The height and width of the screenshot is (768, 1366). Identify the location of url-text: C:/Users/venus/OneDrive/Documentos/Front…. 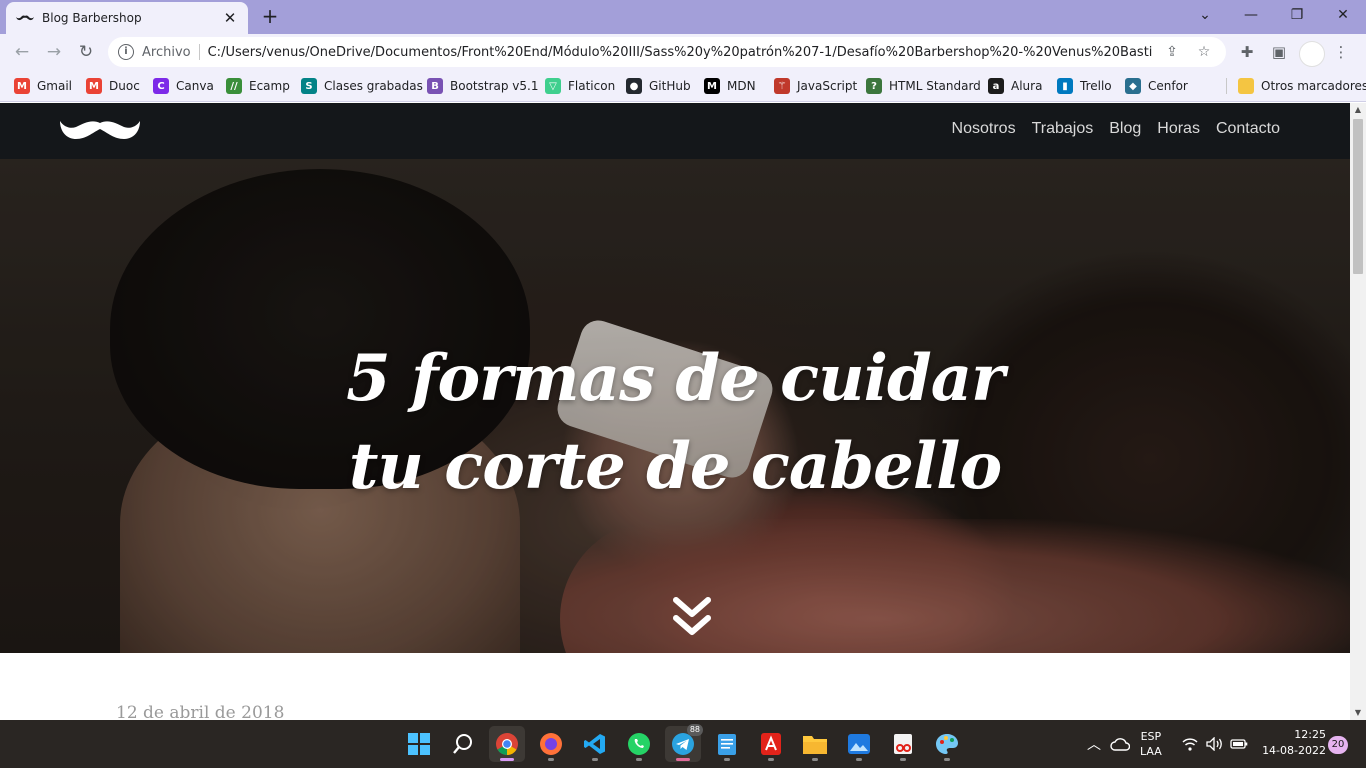
(680, 52).